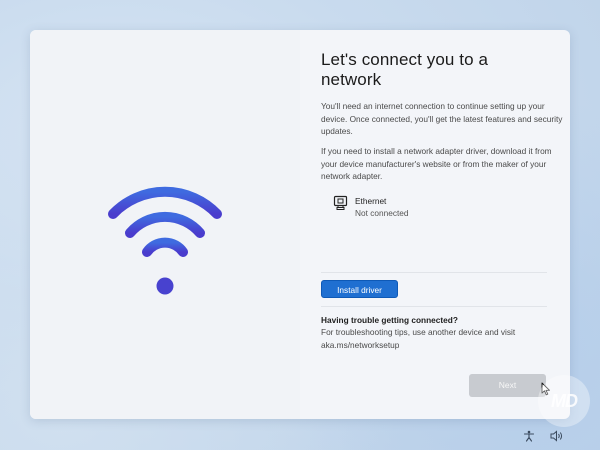  Describe the element at coordinates (564, 401) in the screenshot. I see `watermark-logo: MD` at that location.